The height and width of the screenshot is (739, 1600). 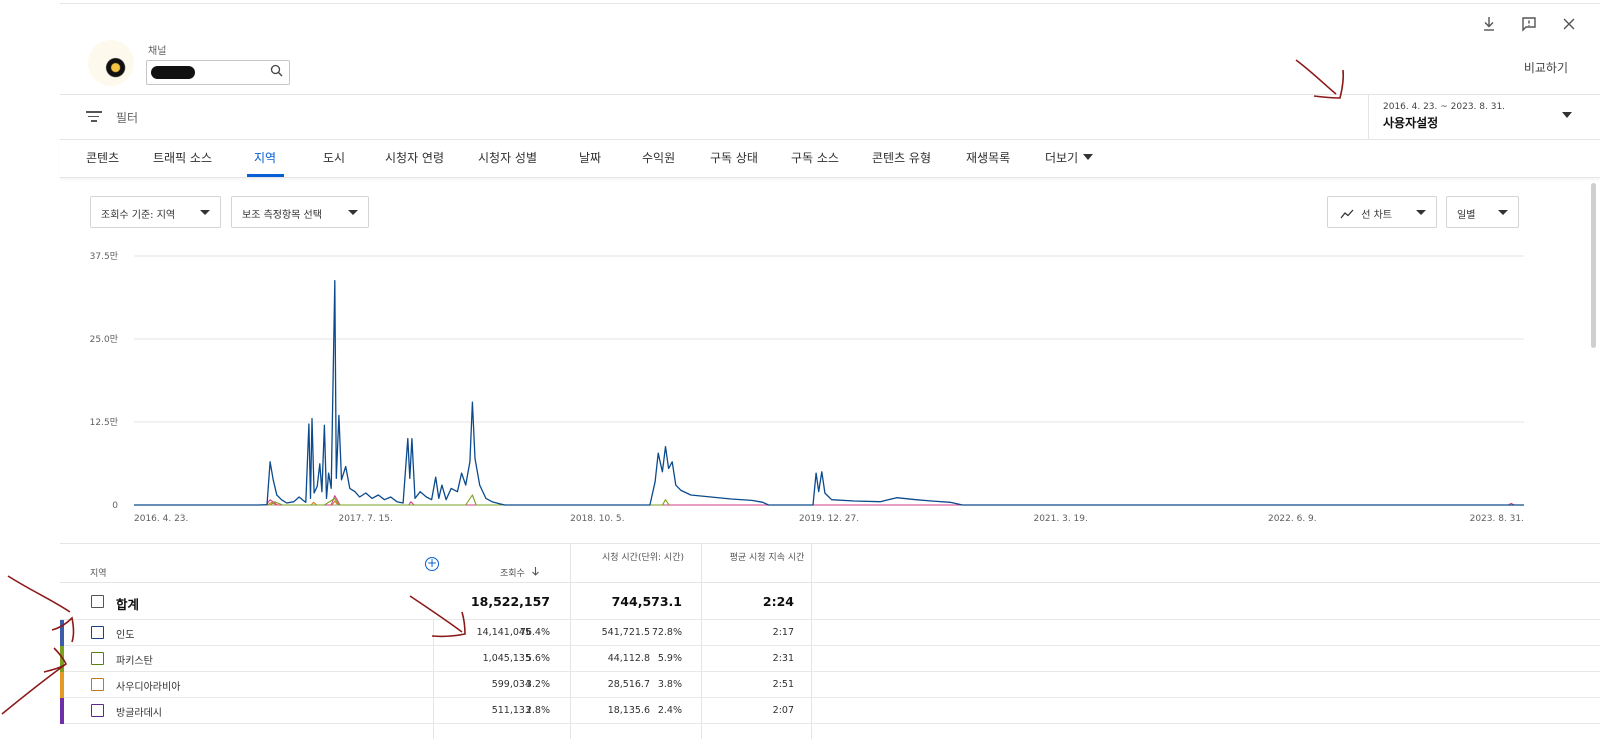 I want to click on watch-time-percent: 5.9%, so click(x=669, y=658).